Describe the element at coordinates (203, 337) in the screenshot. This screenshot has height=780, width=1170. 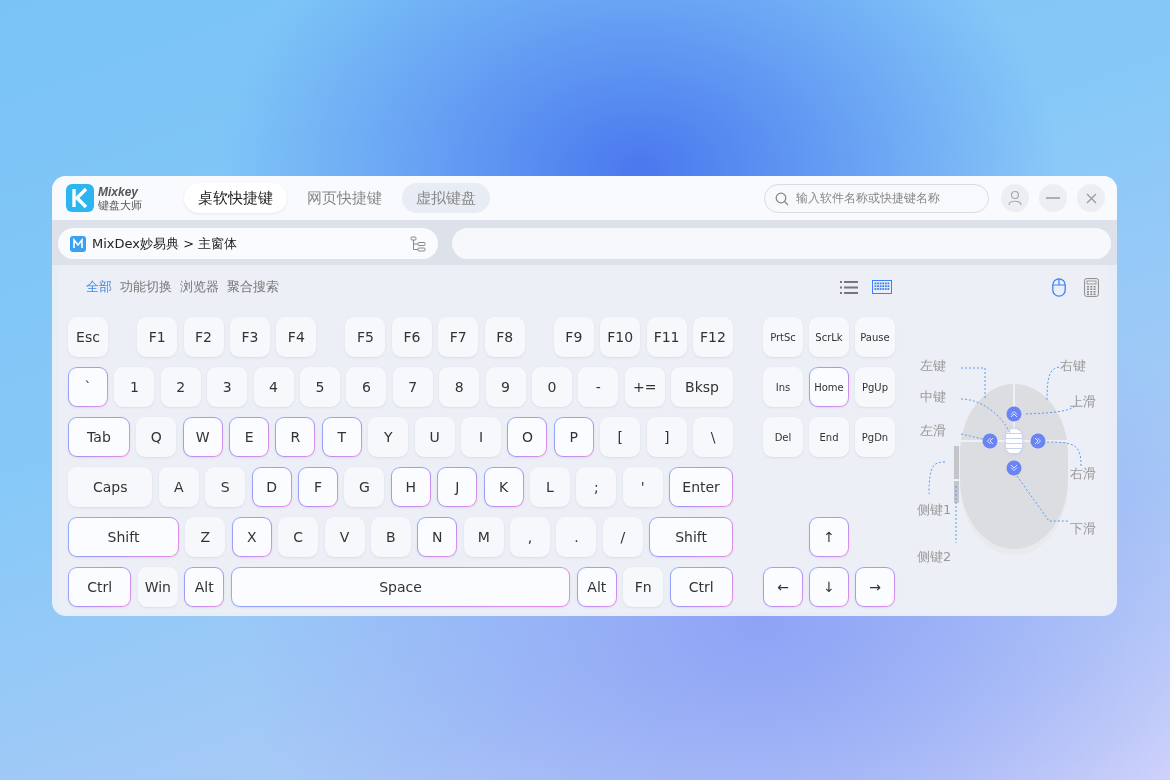
I see `keyboard-key: F2` at that location.